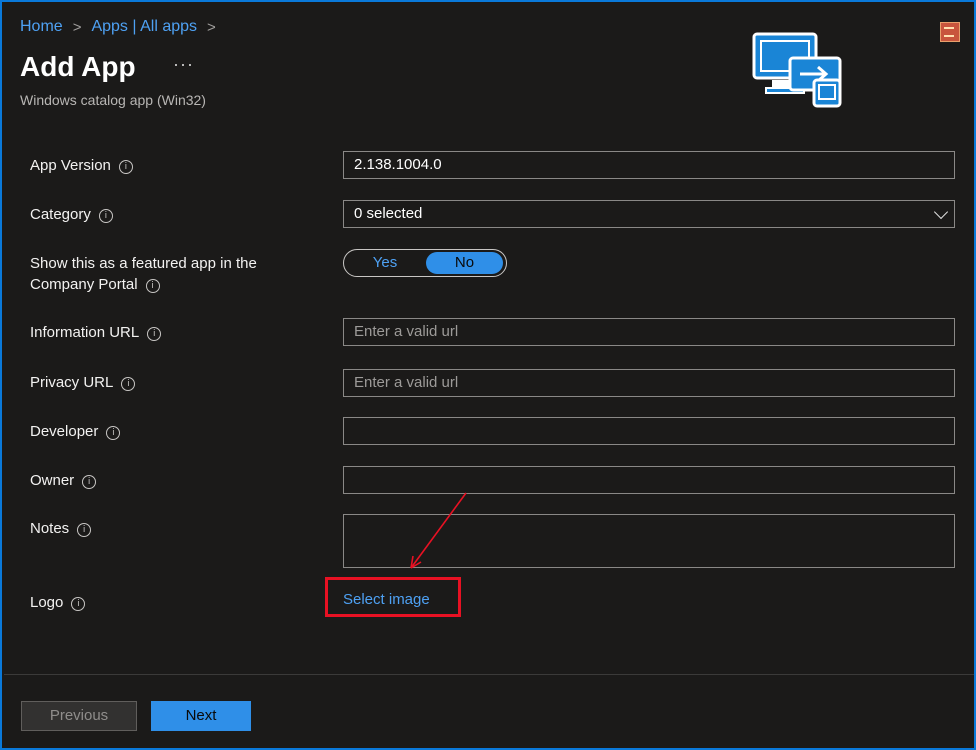  I want to click on page-subtitle: Windows catalog app (Win32), so click(113, 100).